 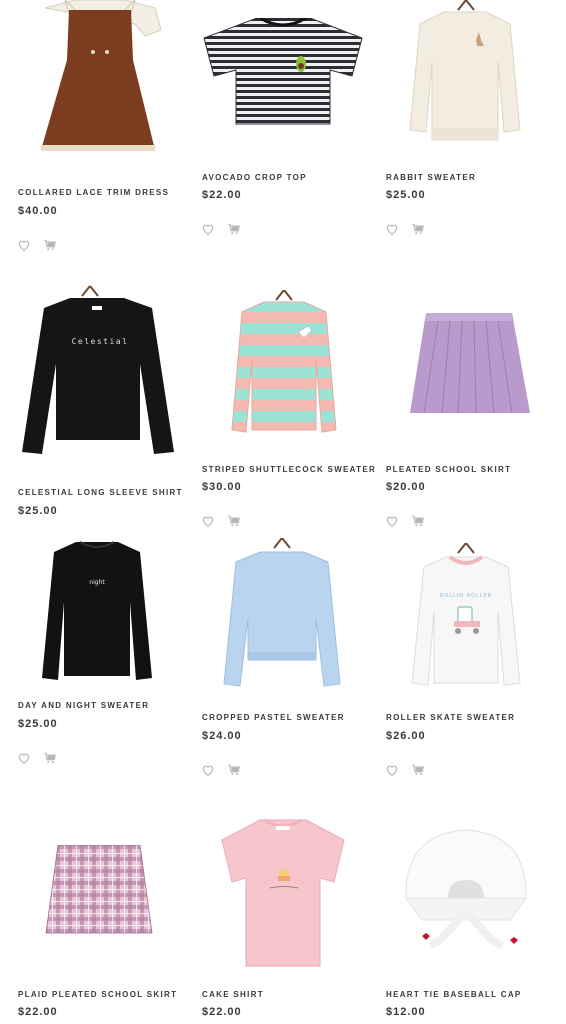 What do you see at coordinates (83, 705) in the screenshot?
I see `product-name: DAY AND NIGHT SWEATER` at bounding box center [83, 705].